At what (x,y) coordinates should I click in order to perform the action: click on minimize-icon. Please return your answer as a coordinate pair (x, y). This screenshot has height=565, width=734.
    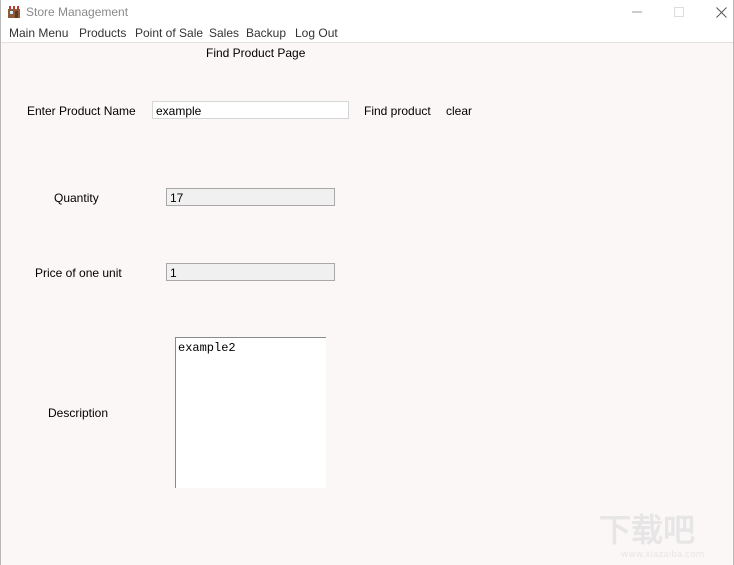
    Looking at the image, I should click on (637, 12).